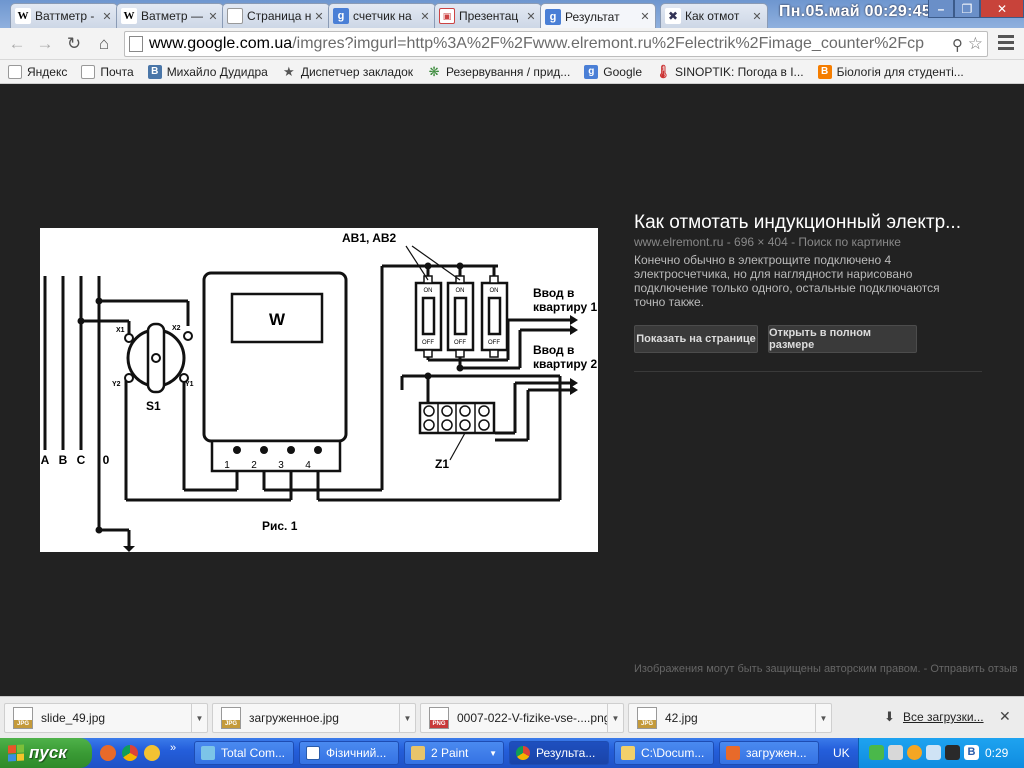 Image resolution: width=1024 pixels, height=768 pixels. What do you see at coordinates (116, 384) in the screenshot?
I see `svg-text: Y2` at bounding box center [116, 384].